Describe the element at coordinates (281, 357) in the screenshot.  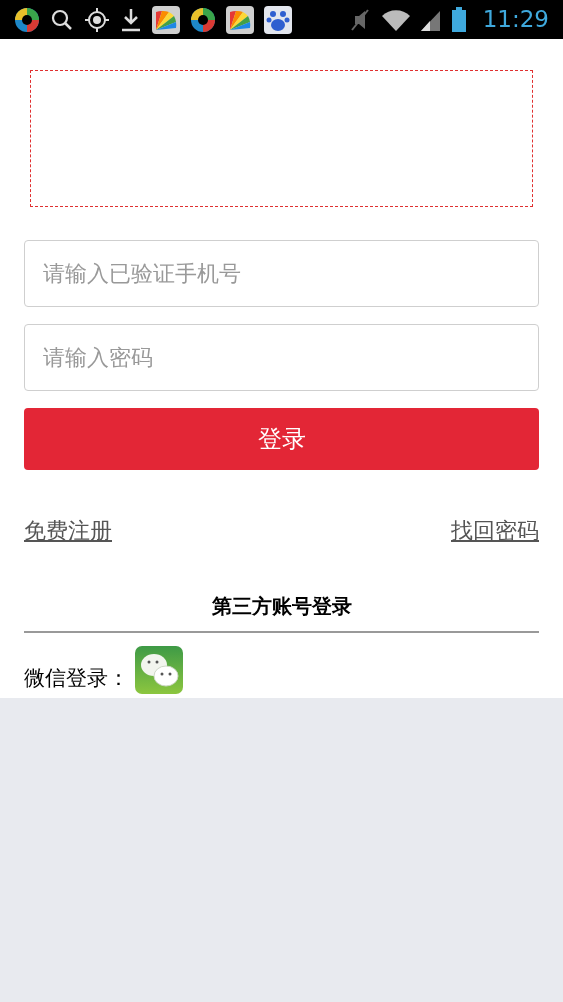
I see `password-input-field: 请输入密码` at that location.